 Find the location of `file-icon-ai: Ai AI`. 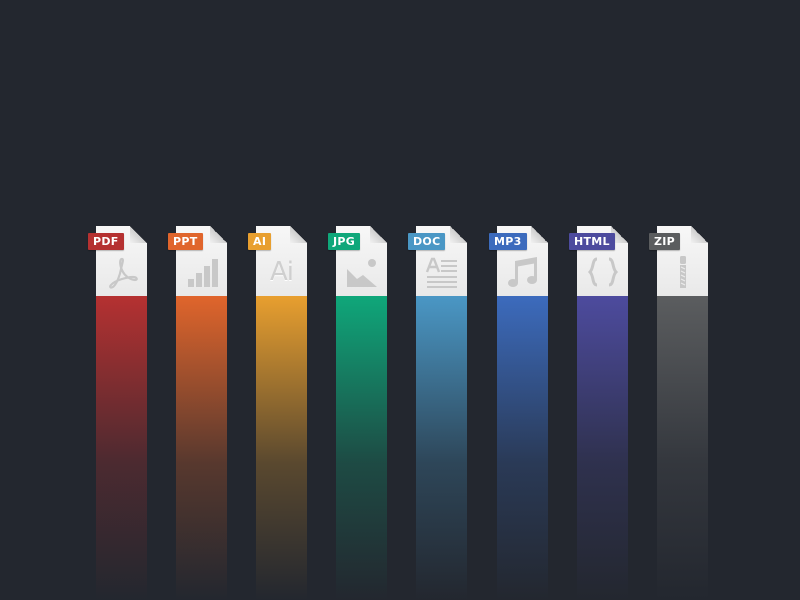

file-icon-ai: Ai AI is located at coordinates (277, 413).